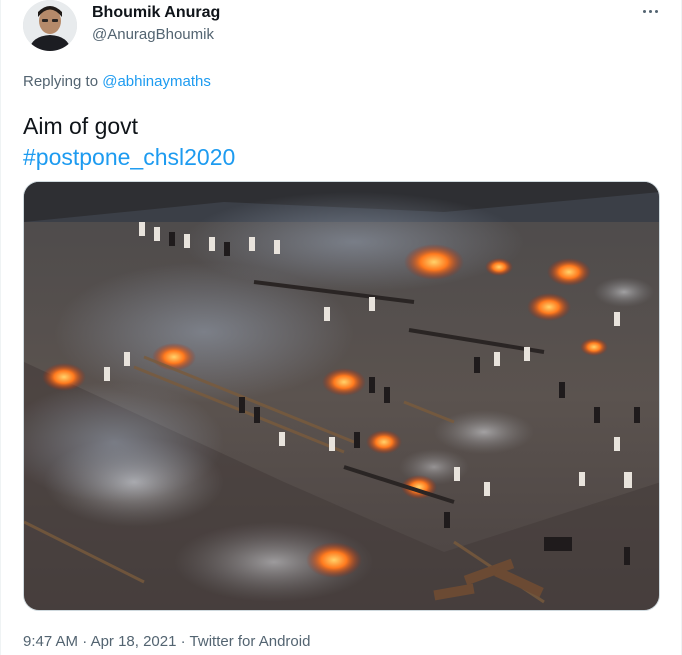  What do you see at coordinates (650, 11) in the screenshot?
I see `more-dots-icon` at bounding box center [650, 11].